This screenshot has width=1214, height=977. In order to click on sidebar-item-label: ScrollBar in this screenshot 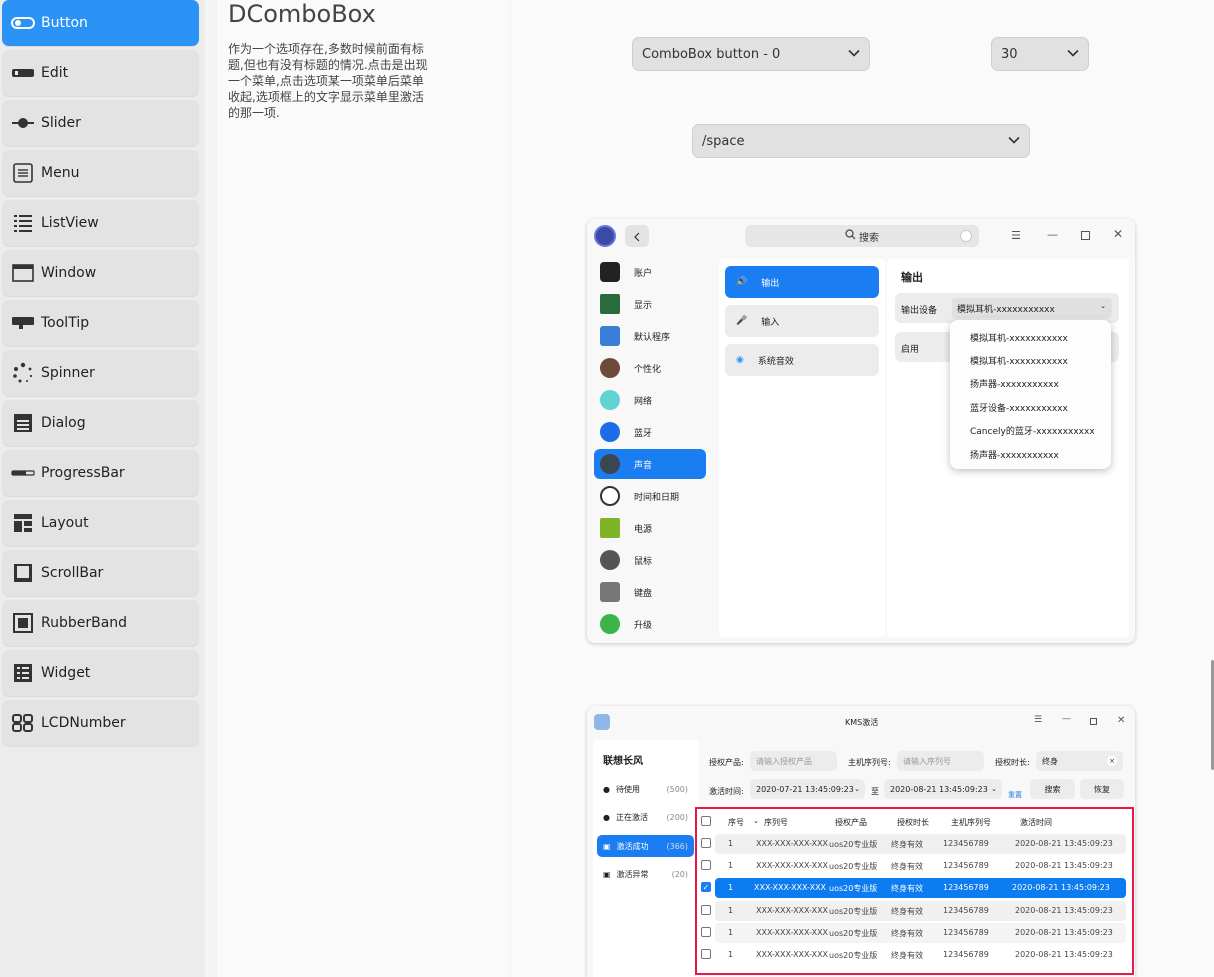, I will do `click(72, 573)`.